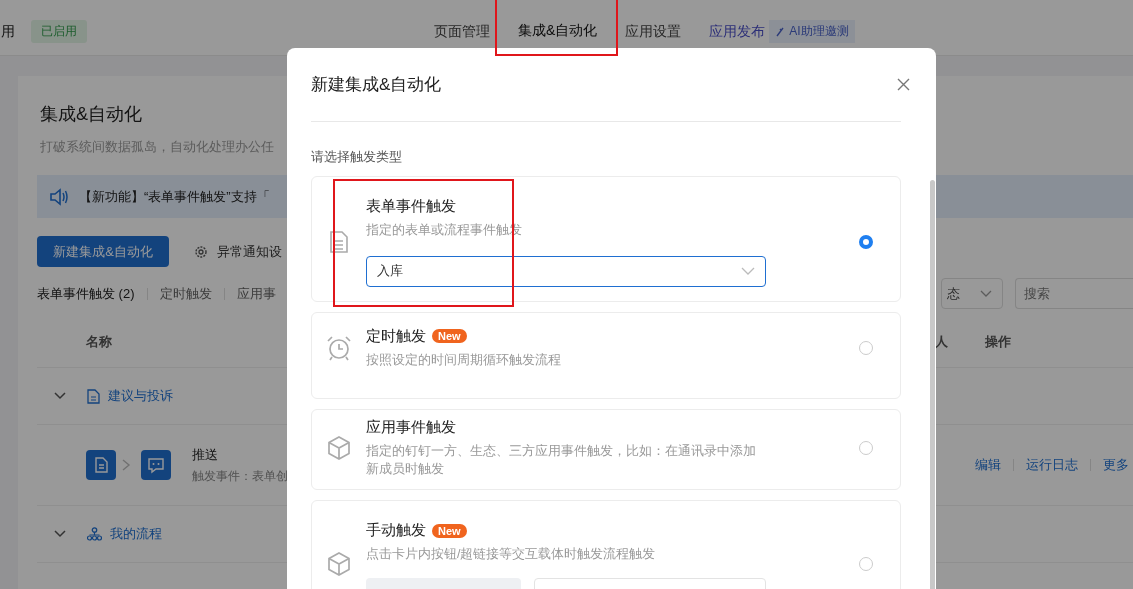 This screenshot has width=1133, height=589. I want to click on alarm-clock-icon, so click(339, 348).